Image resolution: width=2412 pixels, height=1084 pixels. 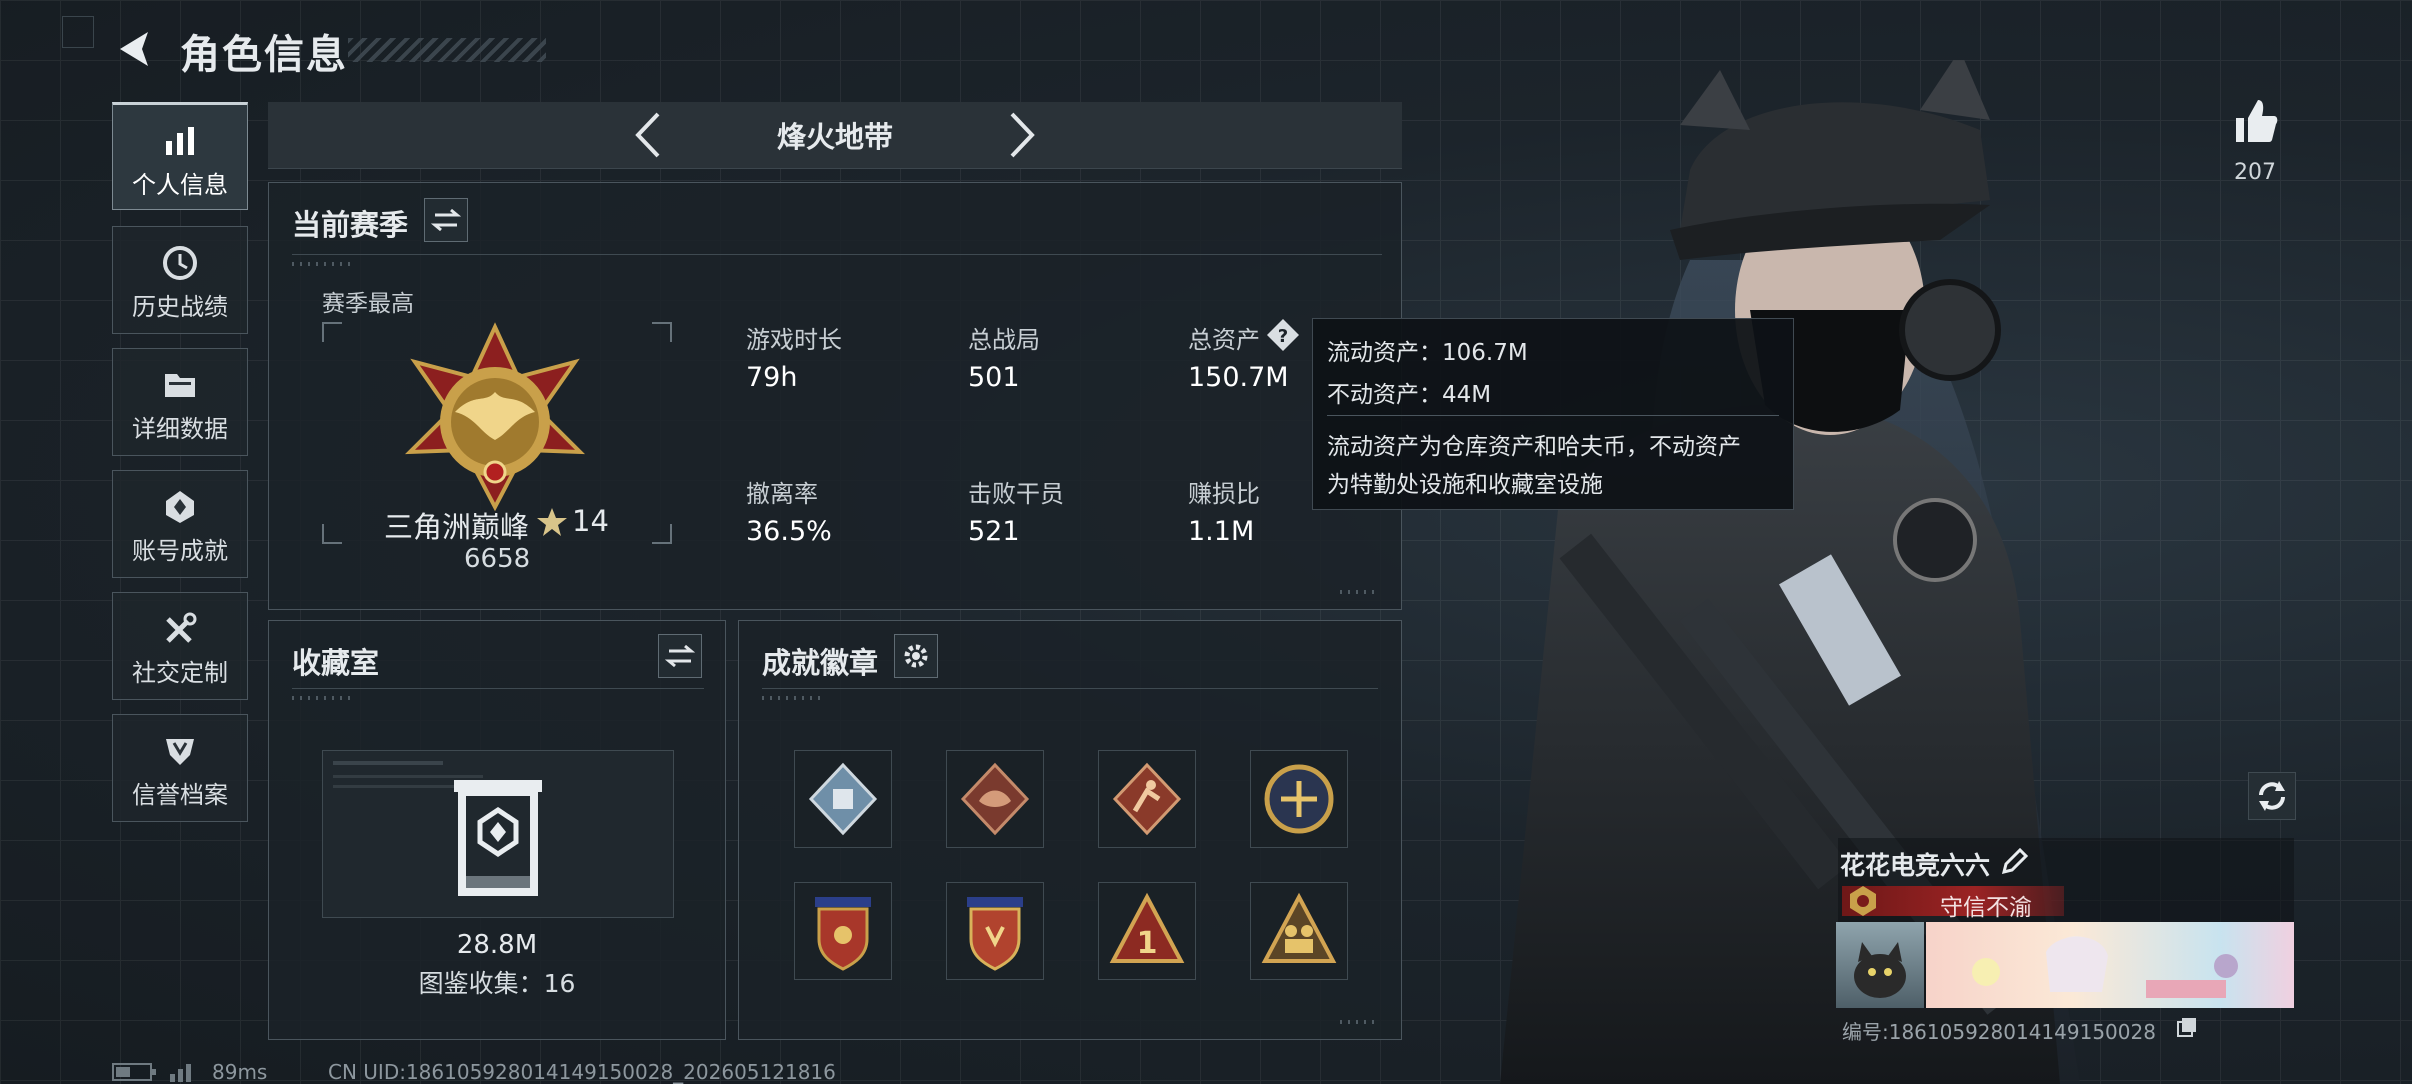 I want to click on tooltip-liquid: 流动资产：106.7M, so click(x=1427, y=353).